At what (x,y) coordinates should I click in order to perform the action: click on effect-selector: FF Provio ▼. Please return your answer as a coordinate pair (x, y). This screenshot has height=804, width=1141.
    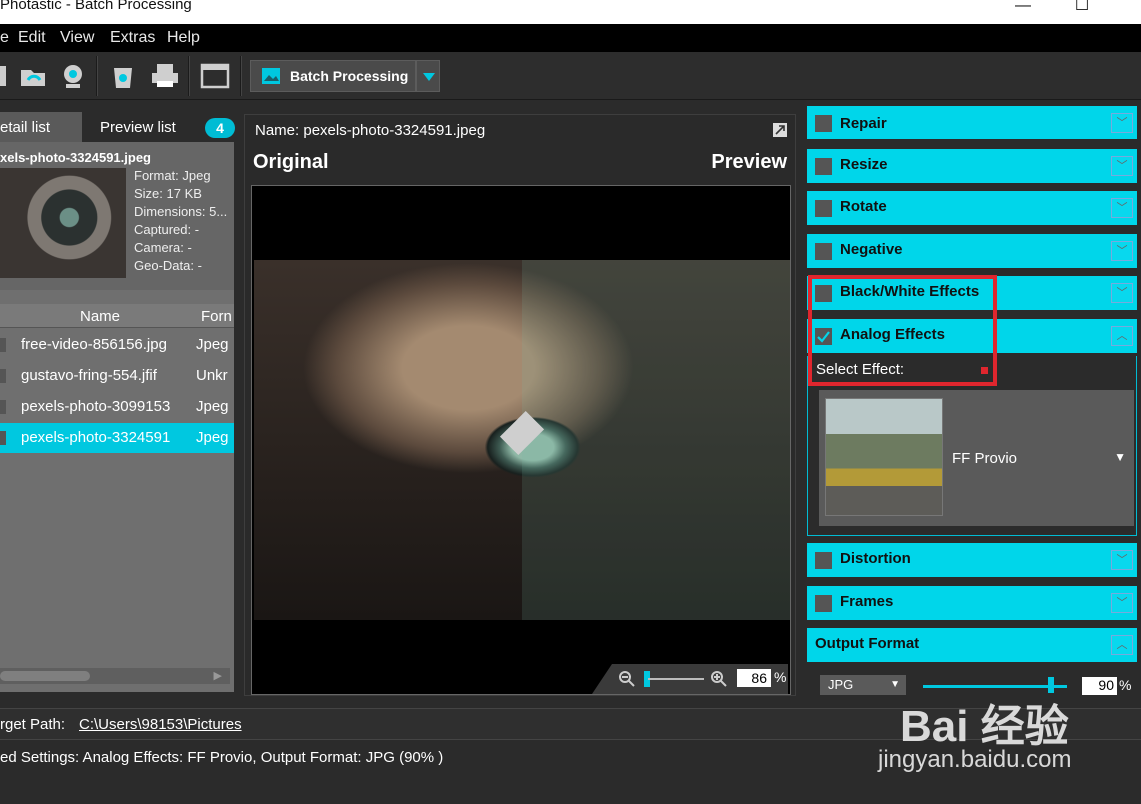
    Looking at the image, I should click on (976, 458).